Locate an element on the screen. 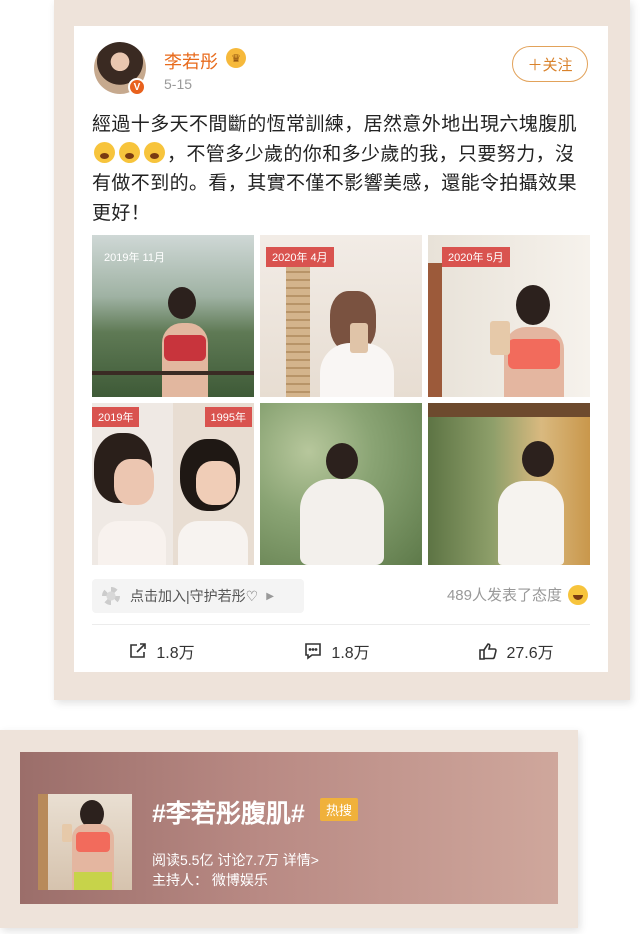 This screenshot has height=934, width=640. like-count: 27.6万 is located at coordinates (530, 653).